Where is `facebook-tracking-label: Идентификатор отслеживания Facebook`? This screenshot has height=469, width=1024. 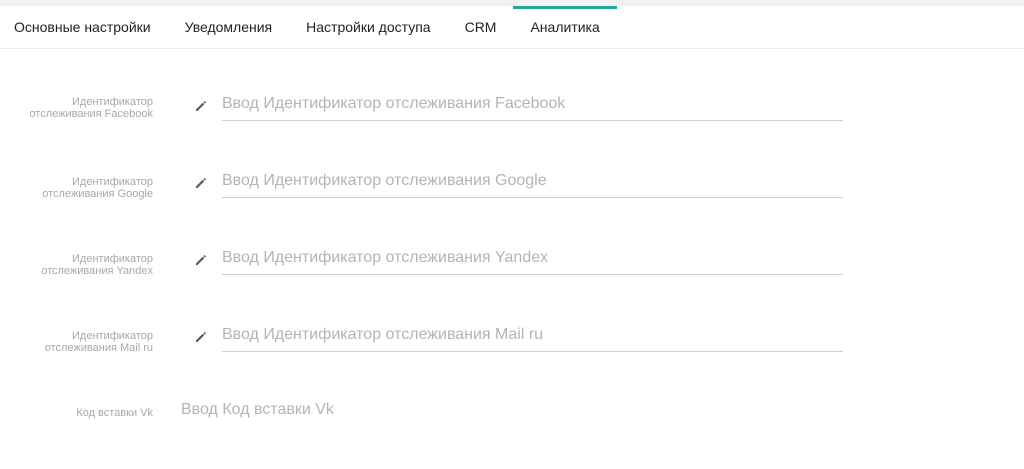 facebook-tracking-label: Идентификатор отслеживания Facebook is located at coordinates (76, 108).